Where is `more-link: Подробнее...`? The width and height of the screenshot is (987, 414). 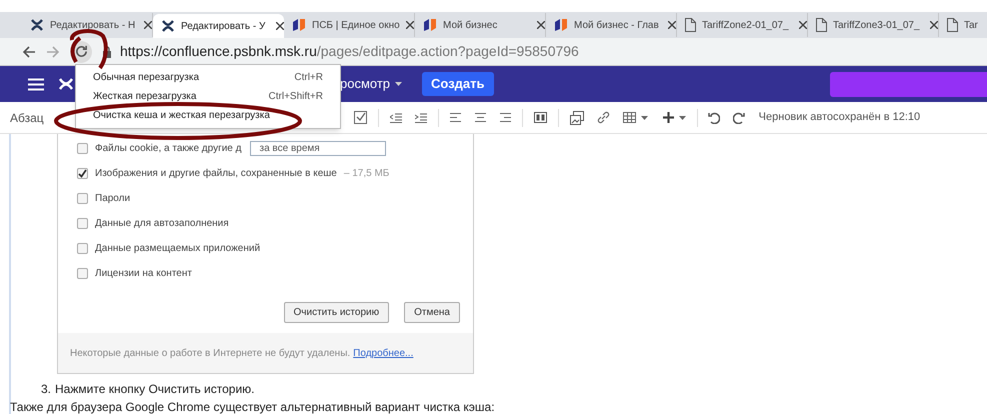
more-link: Подробнее... is located at coordinates (383, 353).